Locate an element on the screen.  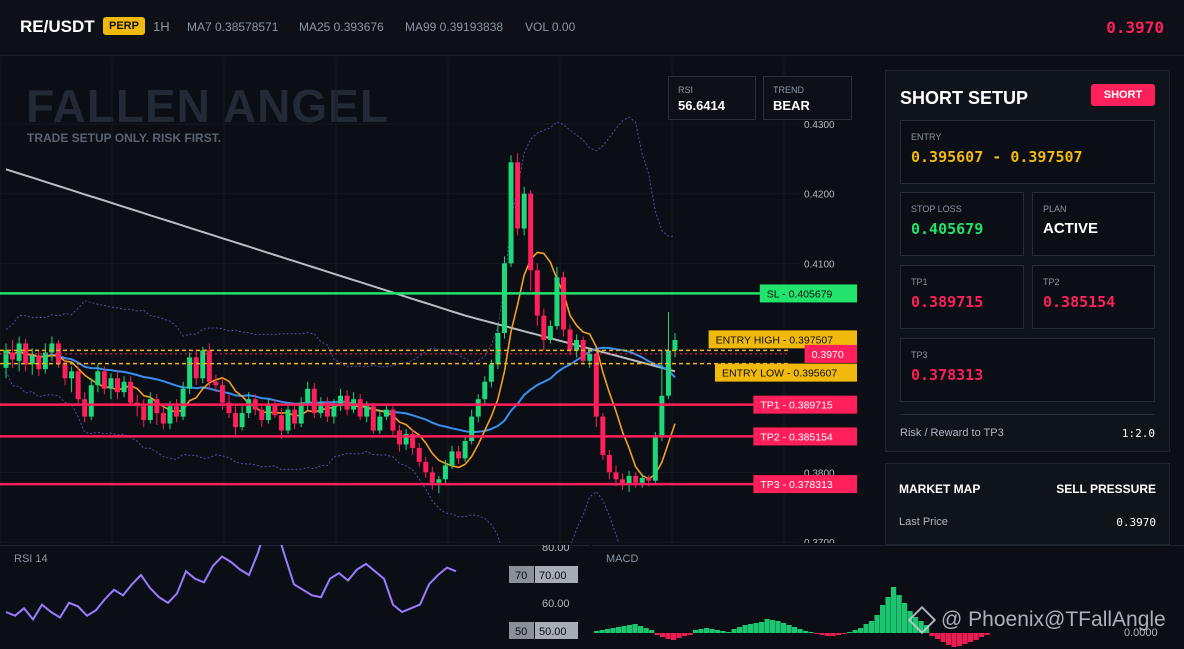
macd-pane: 0.0000 MACD is located at coordinates (888, 597).